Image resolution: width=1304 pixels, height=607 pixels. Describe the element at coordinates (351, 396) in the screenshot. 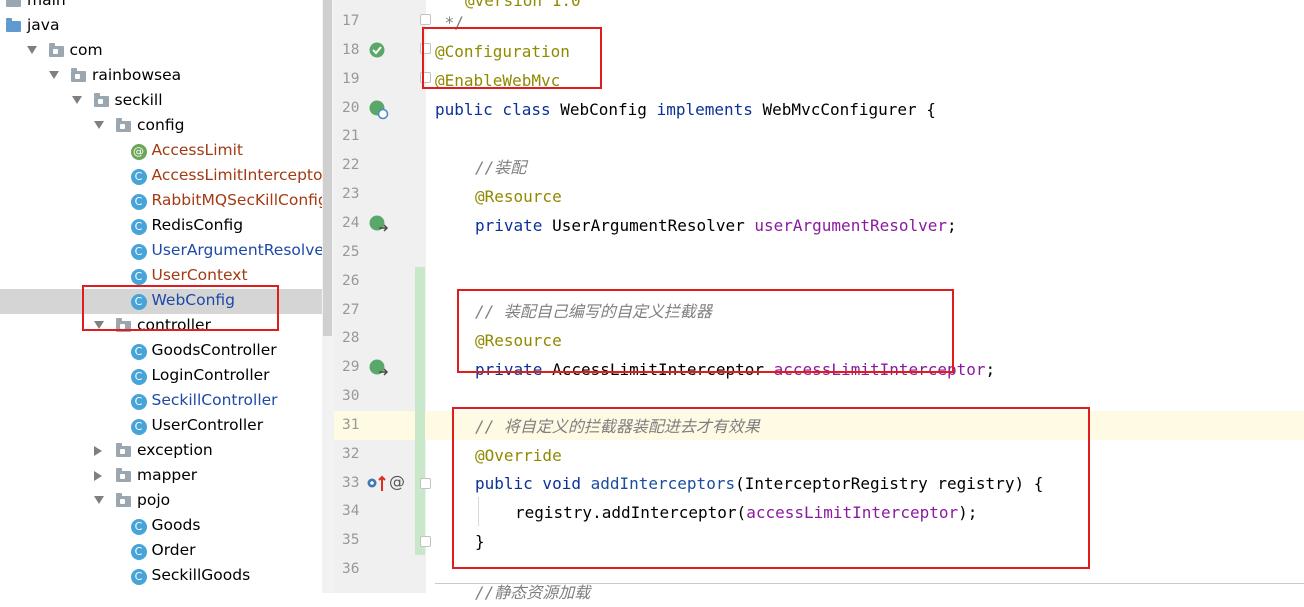

I see `line-number: 30` at that location.